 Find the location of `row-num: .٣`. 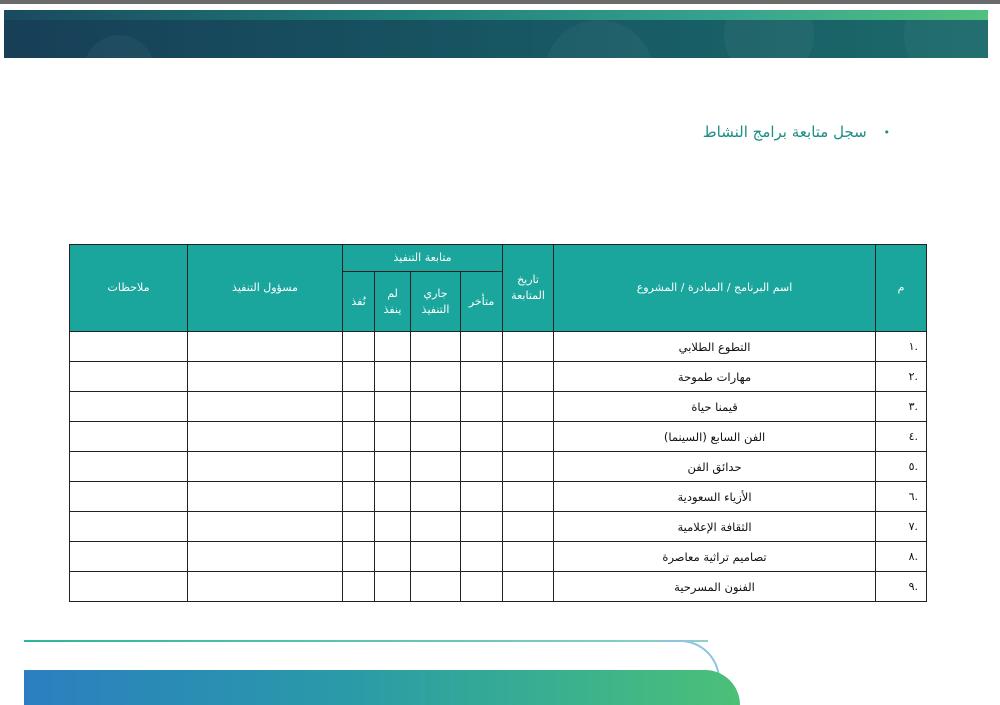

row-num: .٣ is located at coordinates (901, 406).